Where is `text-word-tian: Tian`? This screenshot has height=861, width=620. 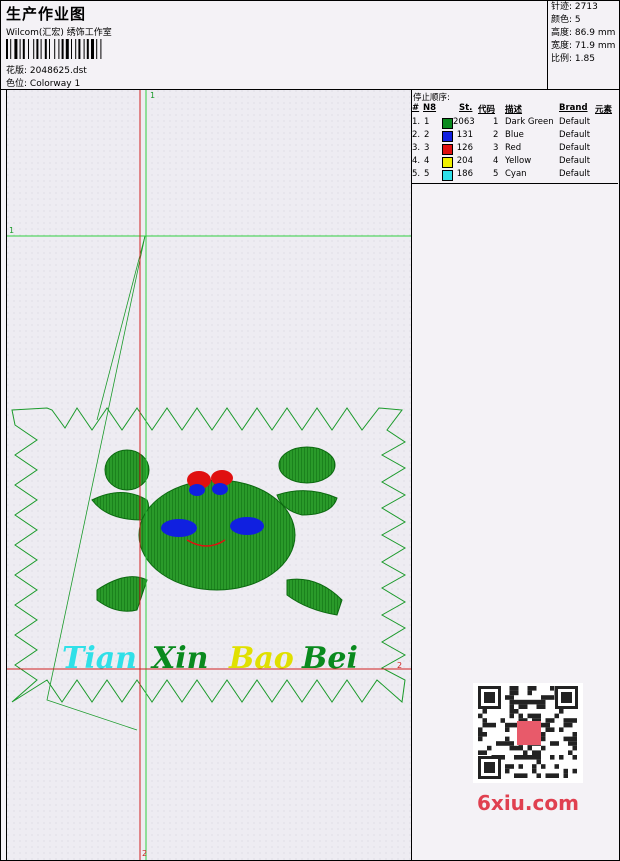 text-word-tian: Tian is located at coordinates (99, 658).